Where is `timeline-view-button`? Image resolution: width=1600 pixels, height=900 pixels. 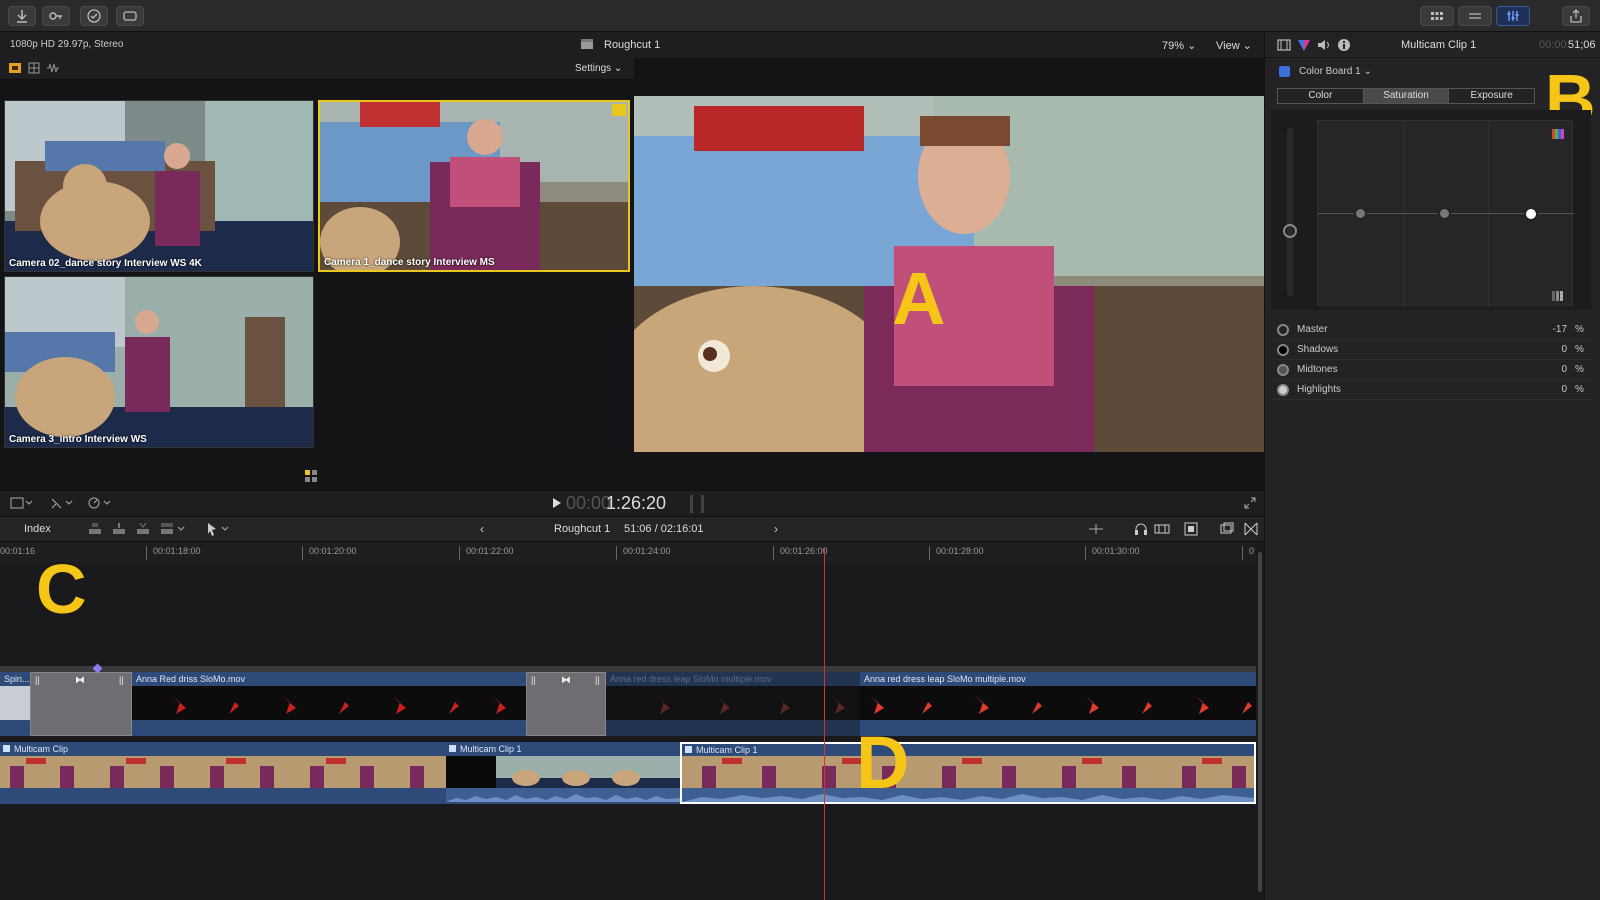 timeline-view-button is located at coordinates (1475, 16).